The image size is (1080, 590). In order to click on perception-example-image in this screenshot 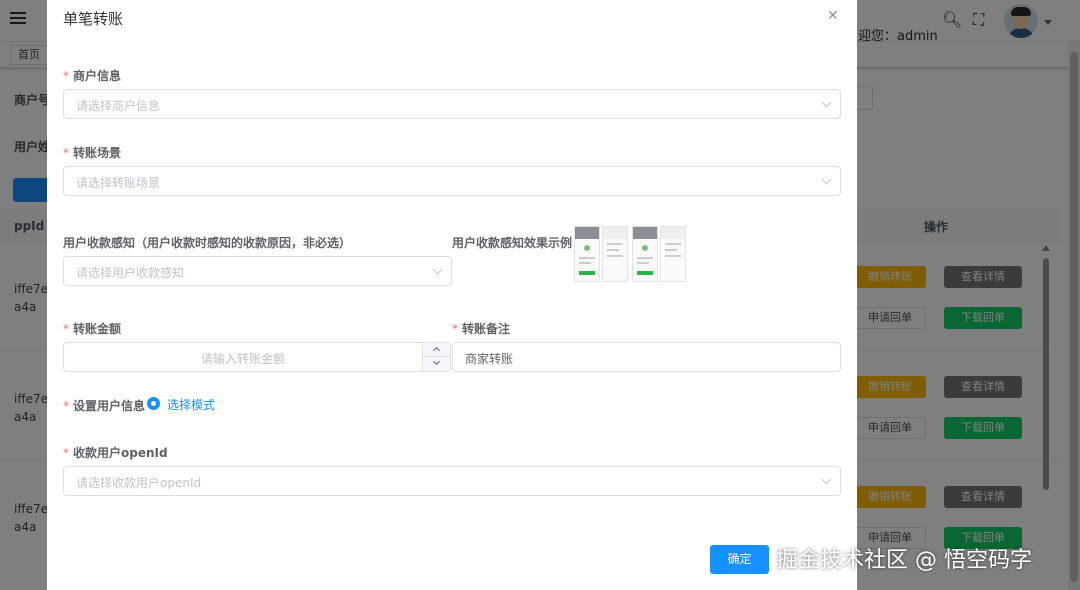, I will do `click(631, 255)`.